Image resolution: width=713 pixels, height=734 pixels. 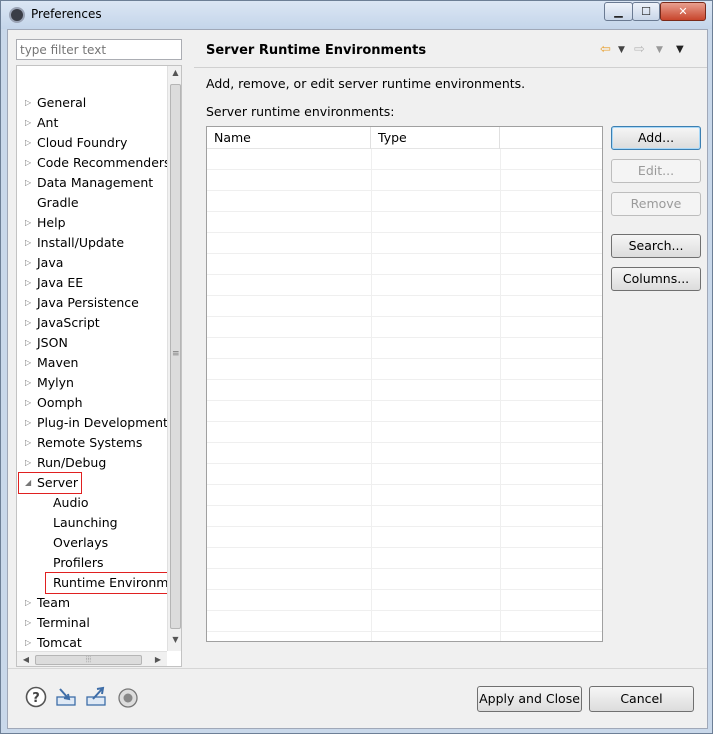 I want to click on maximize-button: ☐, so click(x=646, y=11).